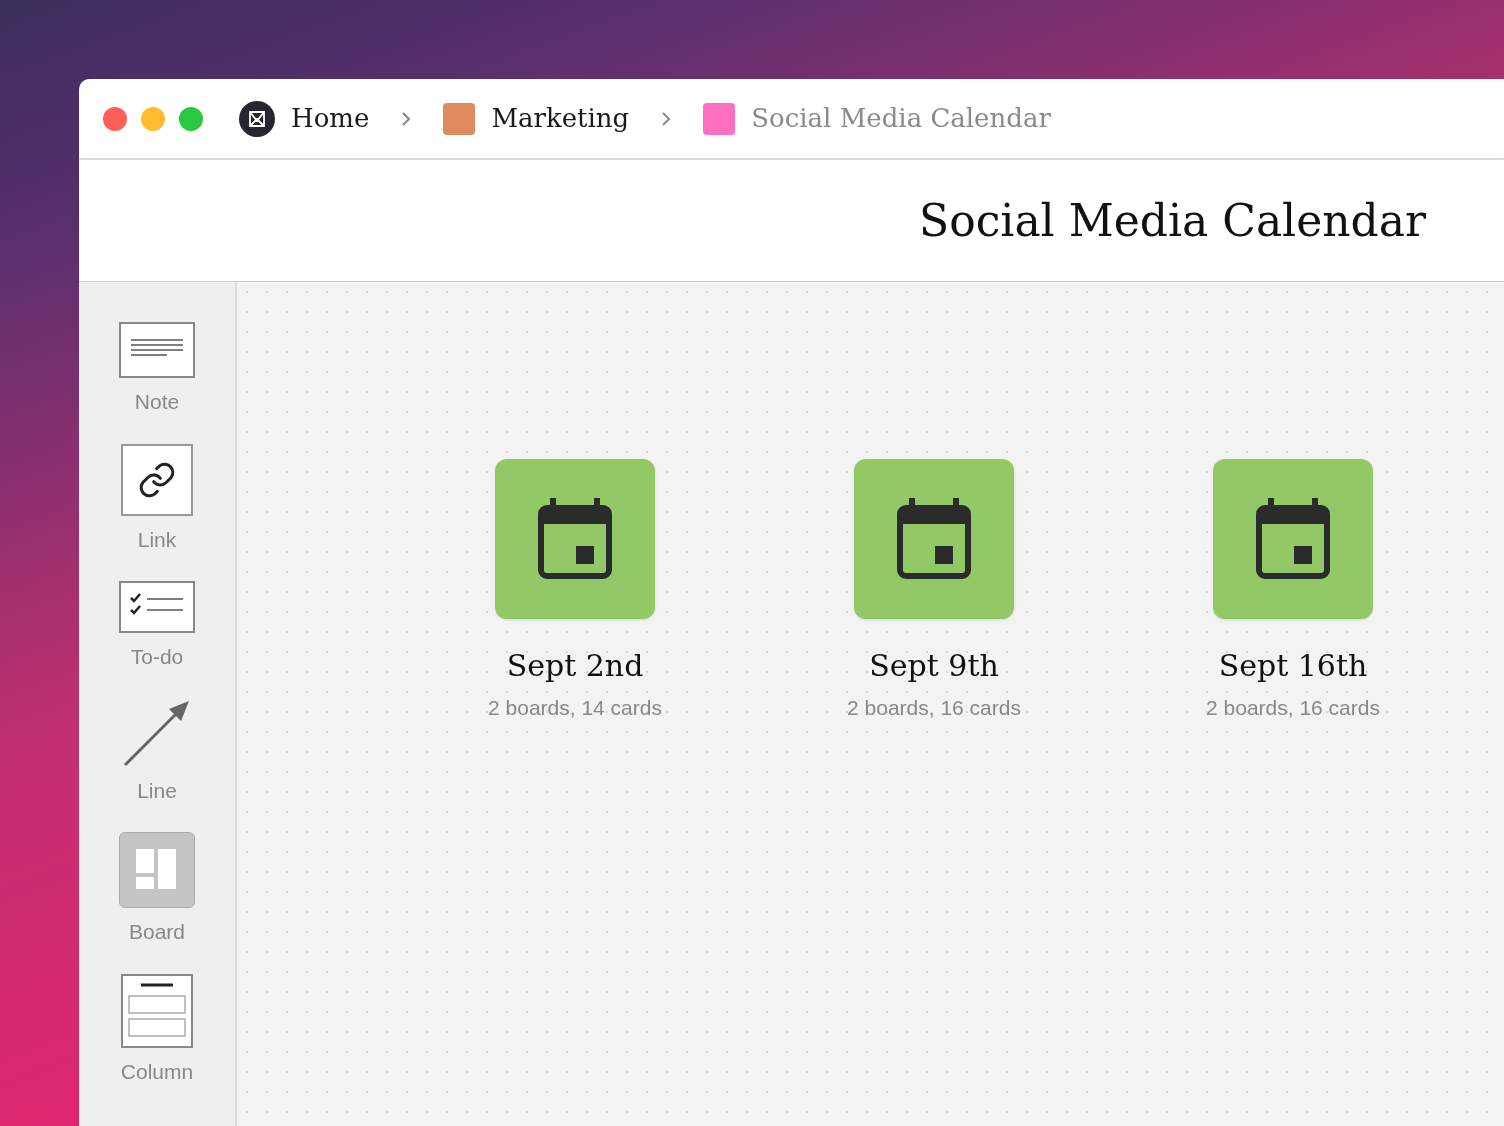  Describe the element at coordinates (330, 118) in the screenshot. I see `breadcrumb-link: Home` at that location.